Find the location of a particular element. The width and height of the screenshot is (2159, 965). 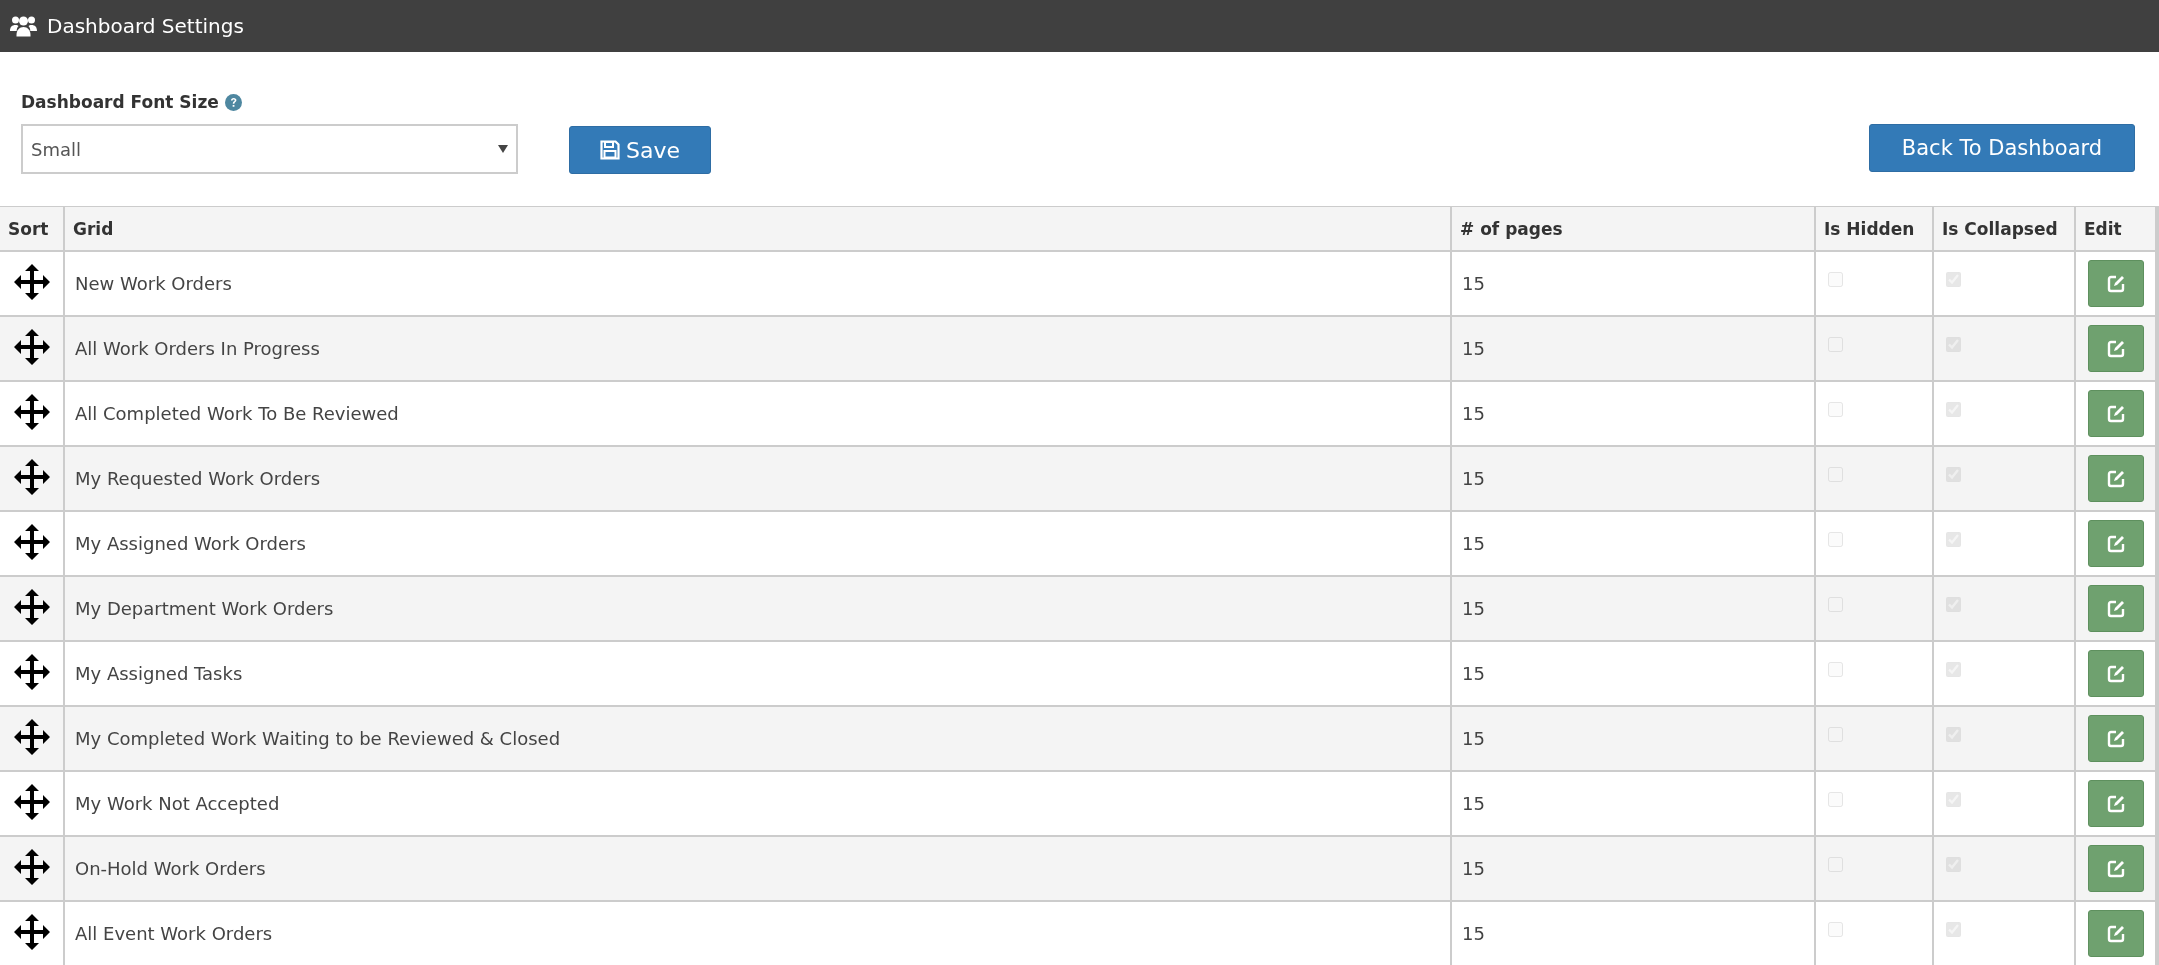

grid-name: My Department Work Orders is located at coordinates (204, 608).